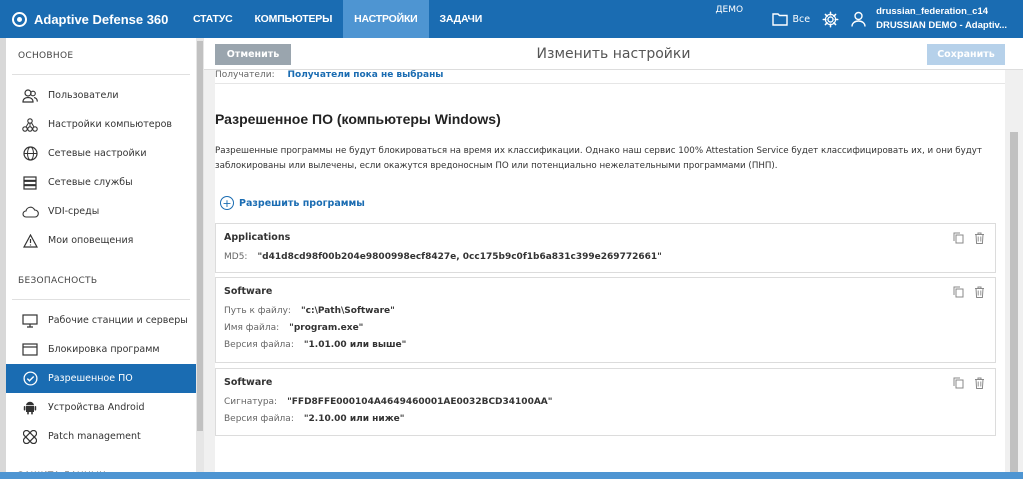 The image size is (1023, 479). Describe the element at coordinates (30, 321) in the screenshot. I see `monitor-icon` at that location.